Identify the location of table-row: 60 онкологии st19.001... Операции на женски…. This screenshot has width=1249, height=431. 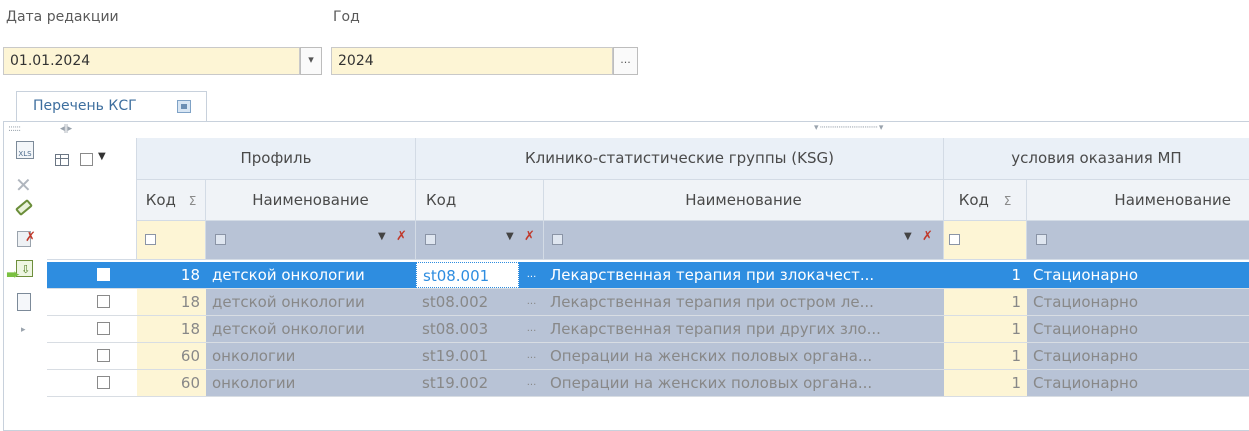
(648, 356).